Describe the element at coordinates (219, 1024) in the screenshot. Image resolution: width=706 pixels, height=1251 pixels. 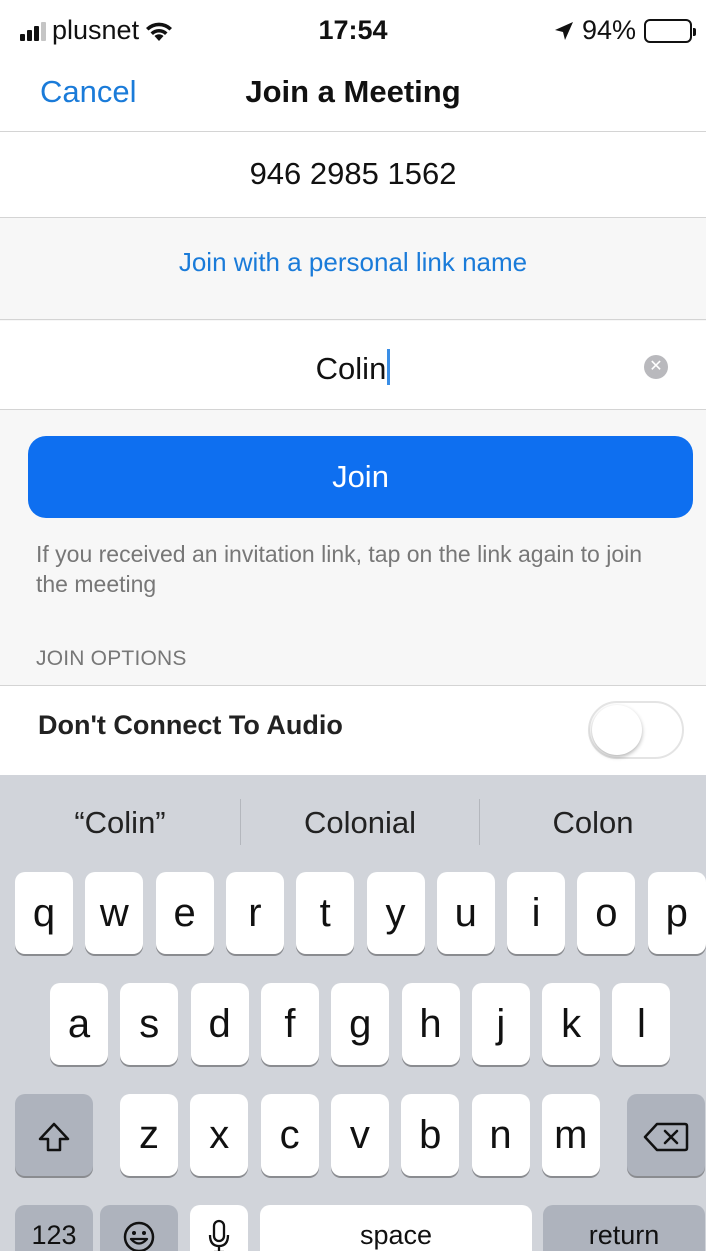
I see `key-d: d` at that location.